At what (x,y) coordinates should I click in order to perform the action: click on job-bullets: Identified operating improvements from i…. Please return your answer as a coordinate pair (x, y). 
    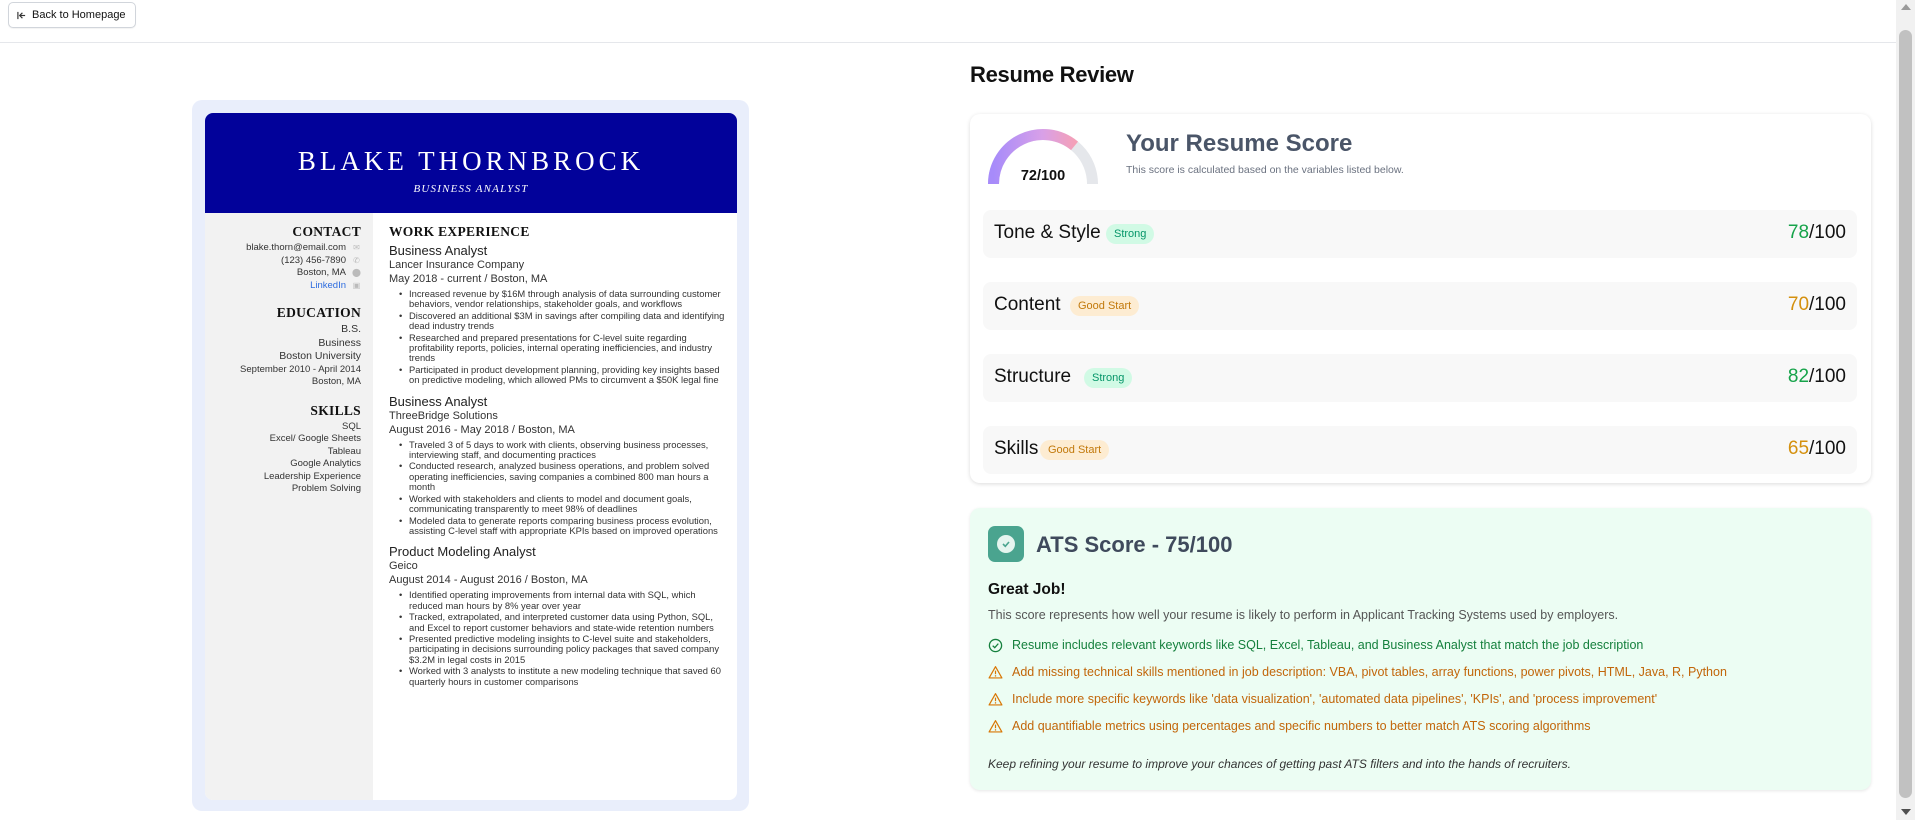
    Looking at the image, I should click on (558, 638).